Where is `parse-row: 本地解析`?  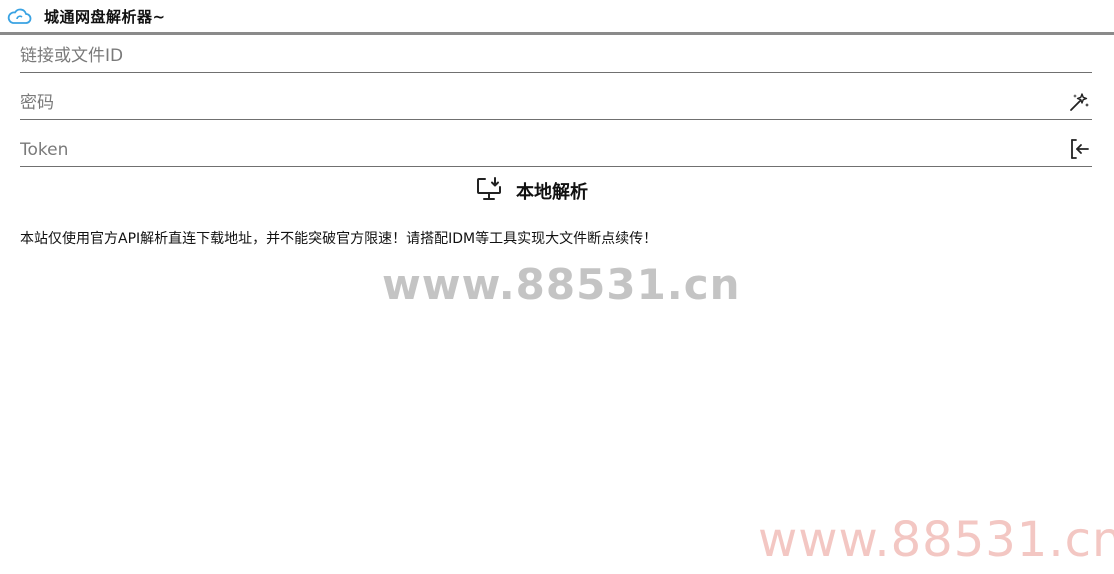 parse-row: 本地解析 is located at coordinates (557, 191).